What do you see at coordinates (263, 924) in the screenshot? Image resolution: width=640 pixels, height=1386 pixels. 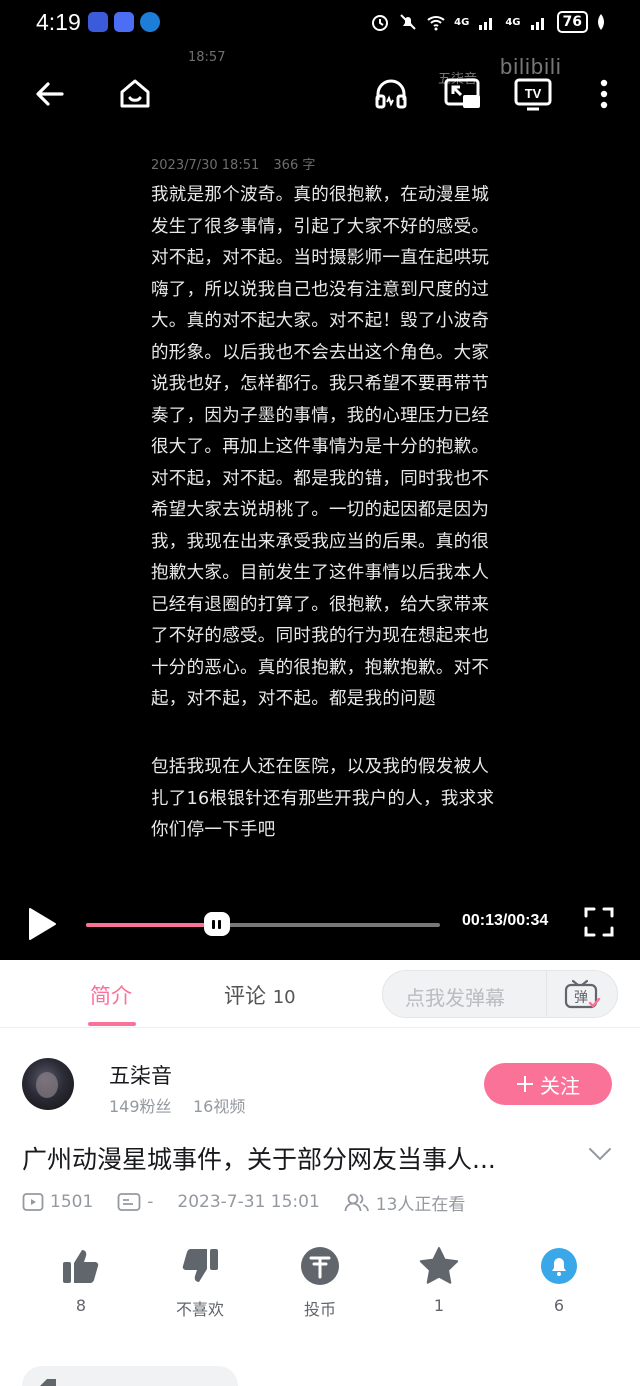 I see `progress-bar` at bounding box center [263, 924].